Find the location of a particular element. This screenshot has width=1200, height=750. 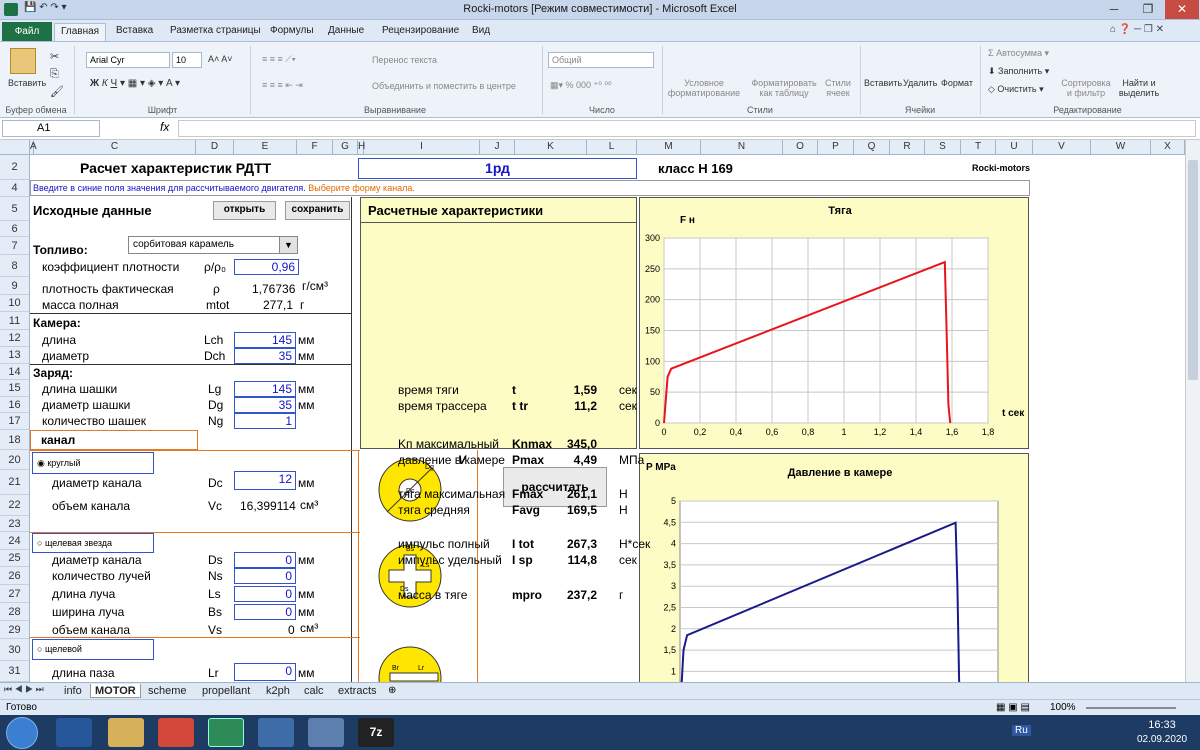

row-header: 16 is located at coordinates (14, 405).